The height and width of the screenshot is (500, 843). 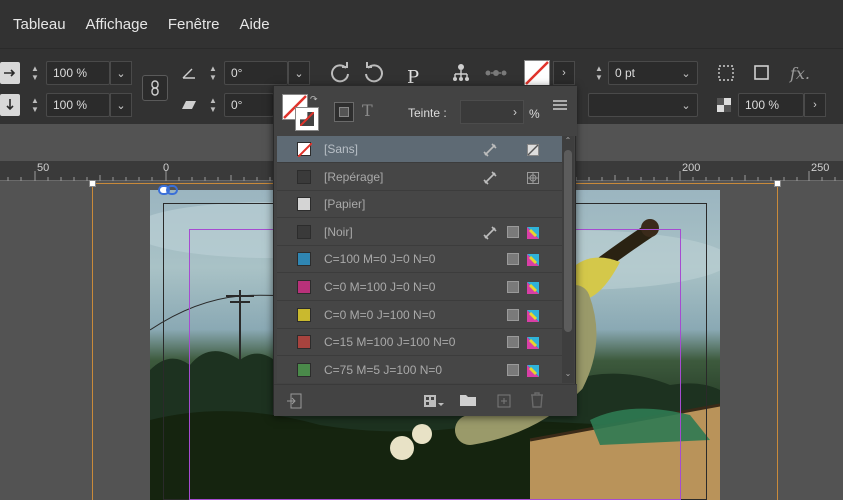 What do you see at coordinates (419, 287) in the screenshot?
I see `swatch-row: C=0 M=100 J=0 N=0` at bounding box center [419, 287].